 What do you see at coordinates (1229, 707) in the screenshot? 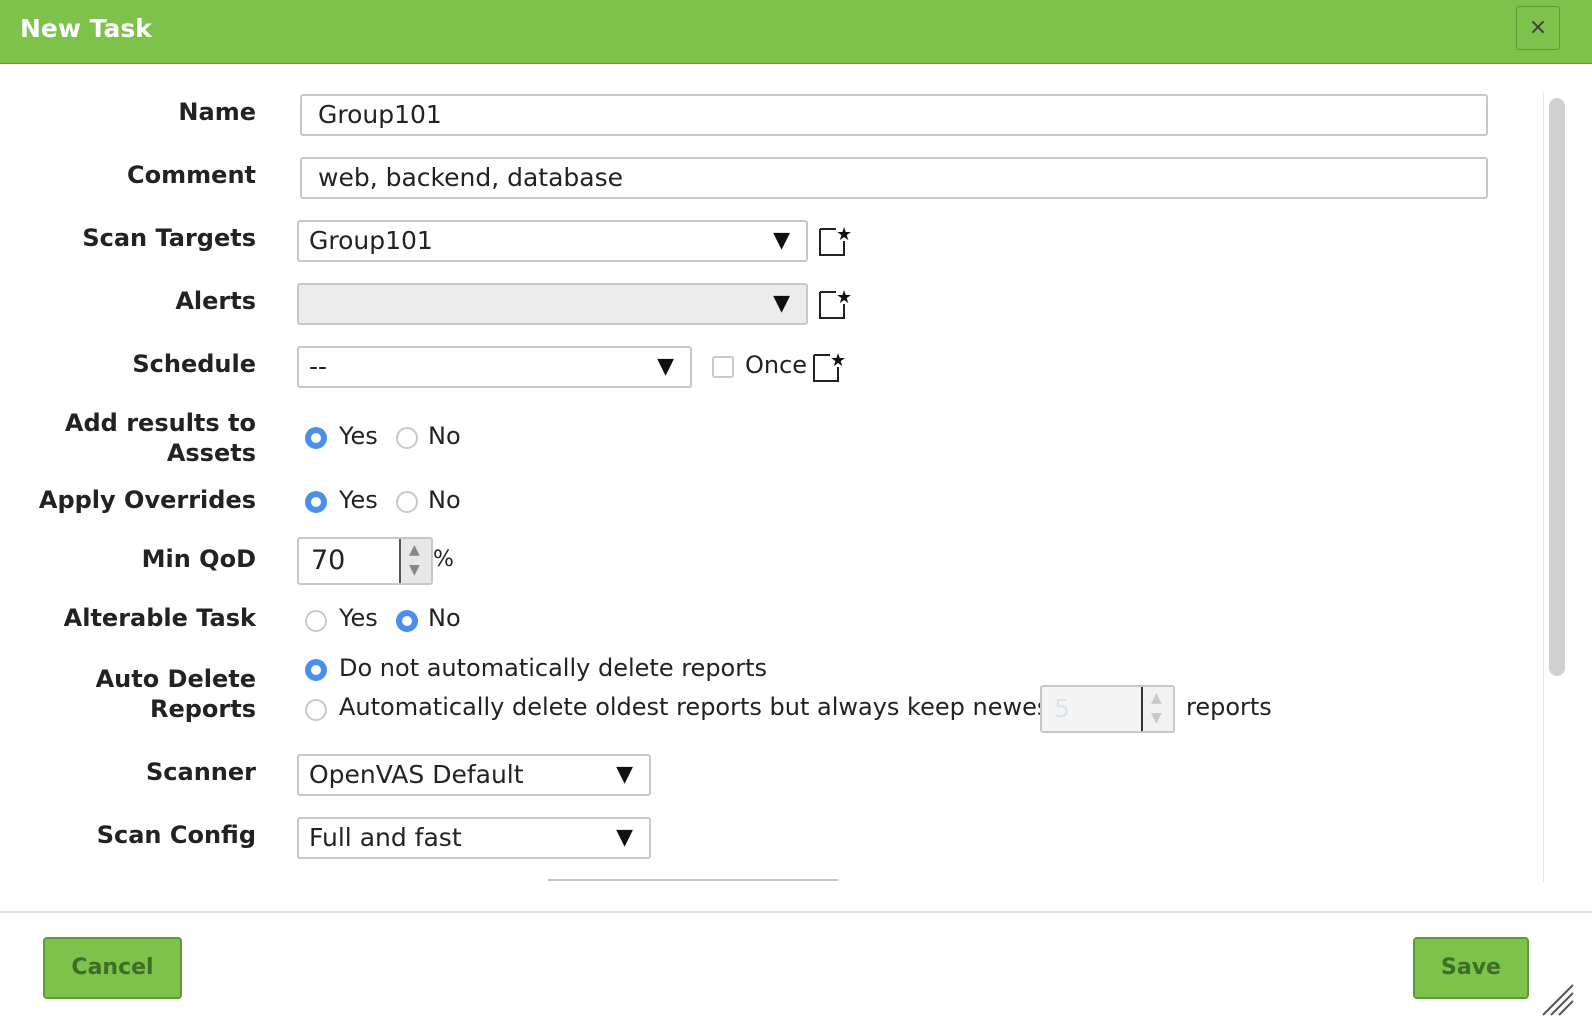
I see `keep-reports-suffix: reports` at bounding box center [1229, 707].